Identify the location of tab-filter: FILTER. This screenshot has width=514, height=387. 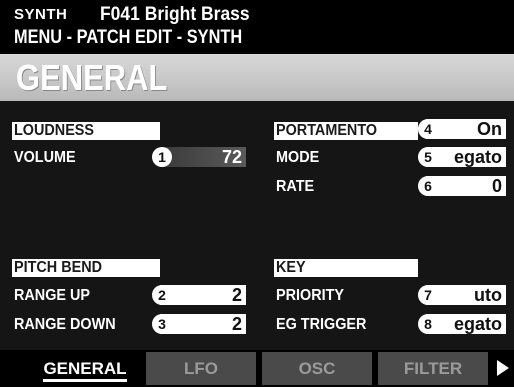
(433, 368).